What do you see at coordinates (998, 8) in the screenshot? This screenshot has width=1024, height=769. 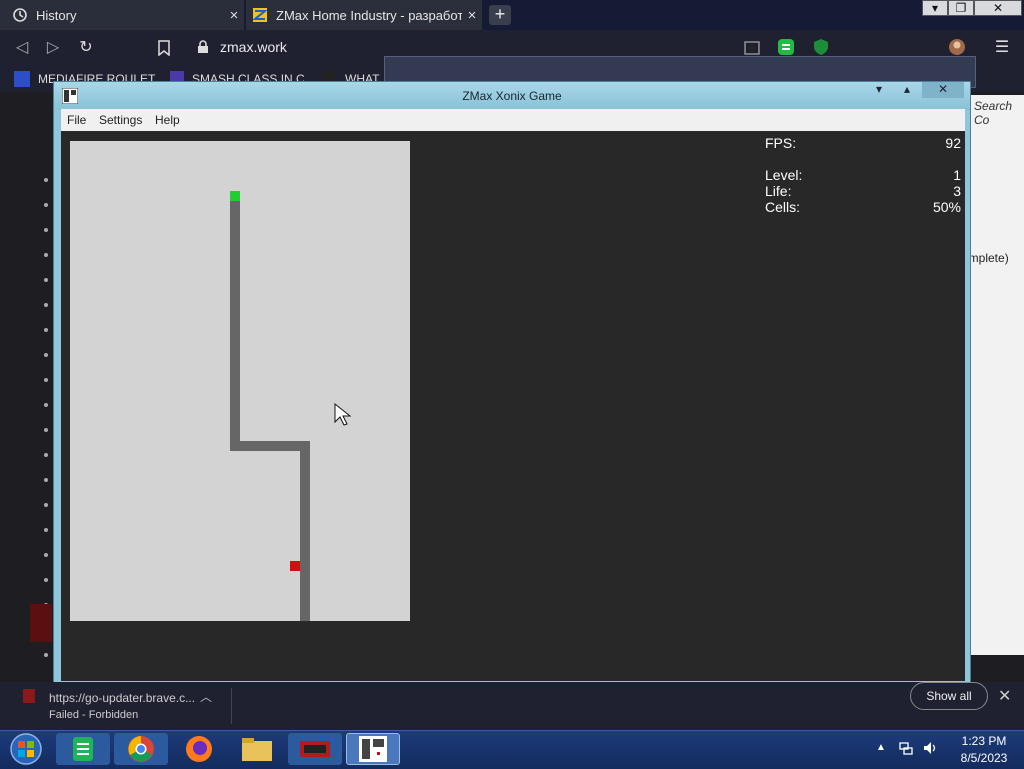 I see `window-close-button: ✕` at bounding box center [998, 8].